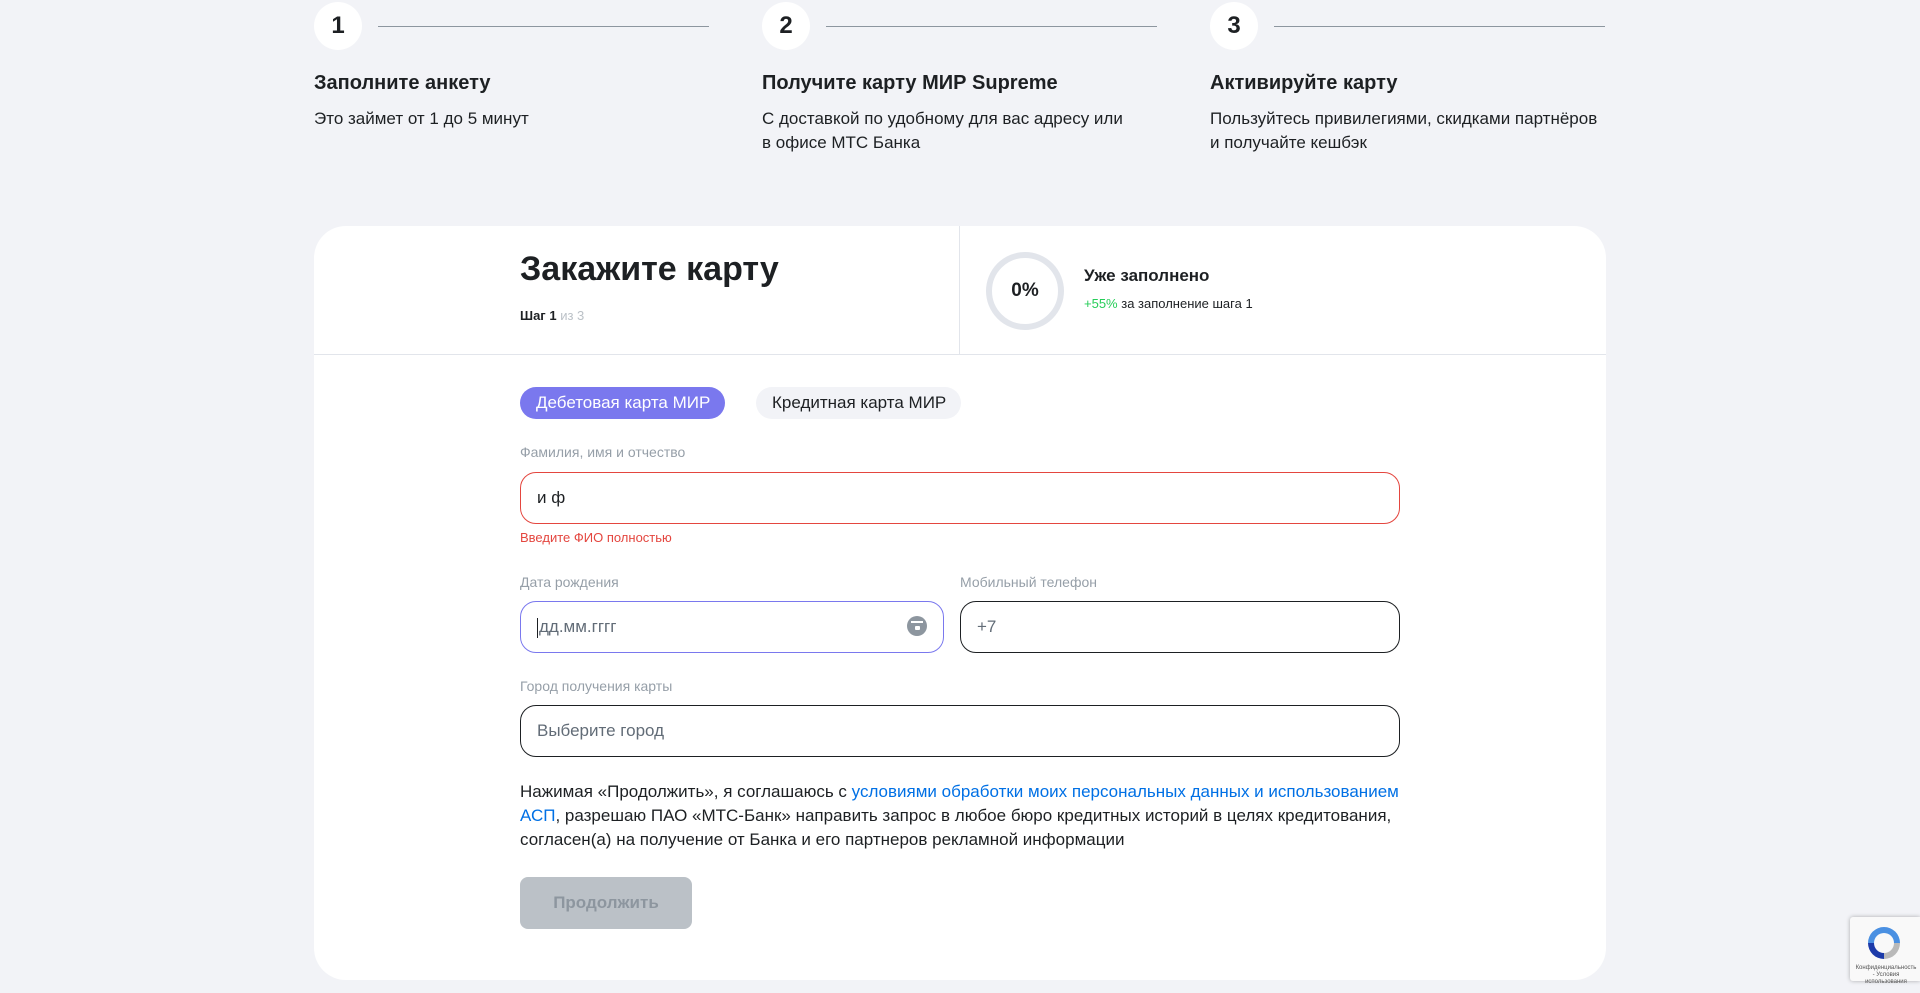 The width and height of the screenshot is (1920, 993). Describe the element at coordinates (402, 83) in the screenshot. I see `step-title: Заполните анкету` at that location.